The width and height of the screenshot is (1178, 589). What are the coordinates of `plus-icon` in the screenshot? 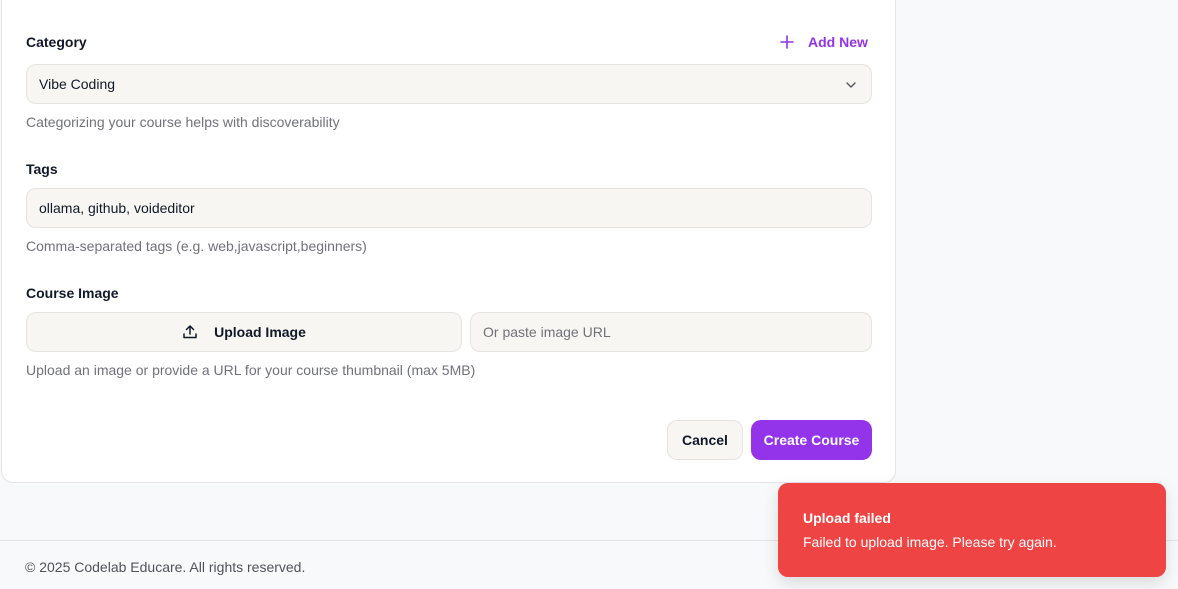 It's located at (787, 42).